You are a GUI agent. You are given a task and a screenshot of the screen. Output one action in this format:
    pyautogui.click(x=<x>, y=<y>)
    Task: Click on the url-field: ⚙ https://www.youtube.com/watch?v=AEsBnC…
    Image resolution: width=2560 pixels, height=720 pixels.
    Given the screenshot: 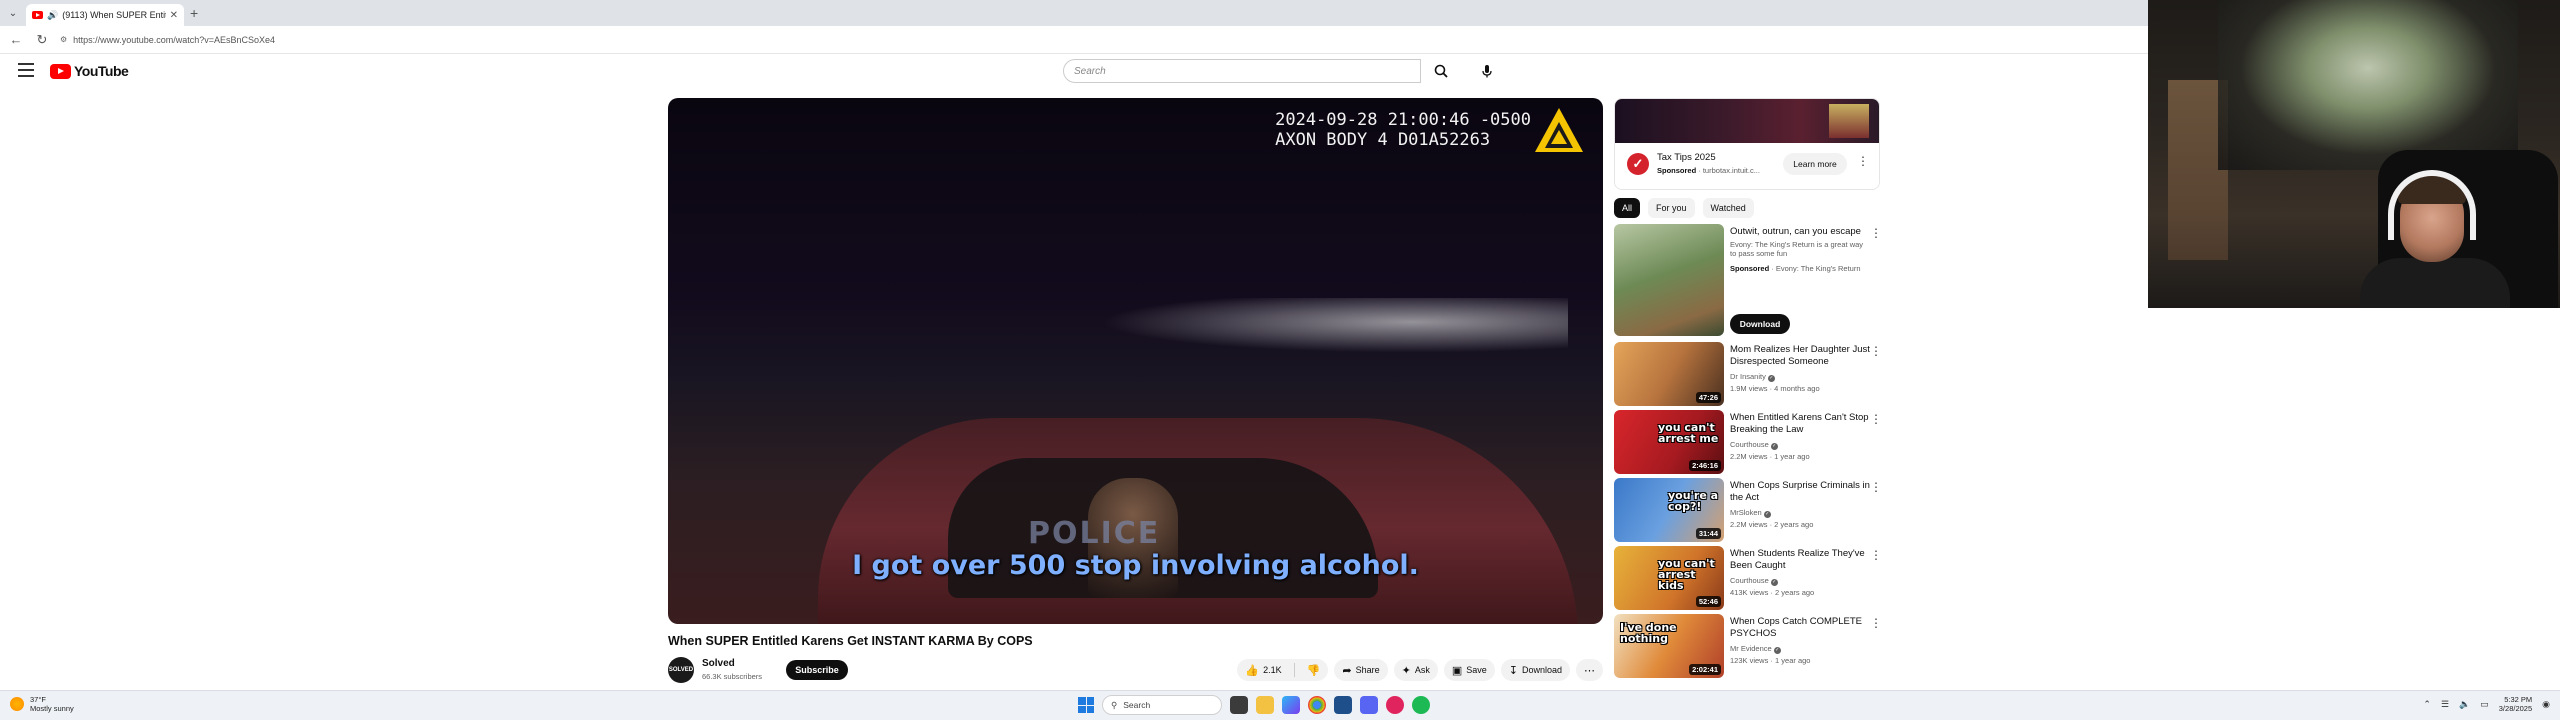 What is the action you would take?
    pyautogui.click(x=167, y=40)
    